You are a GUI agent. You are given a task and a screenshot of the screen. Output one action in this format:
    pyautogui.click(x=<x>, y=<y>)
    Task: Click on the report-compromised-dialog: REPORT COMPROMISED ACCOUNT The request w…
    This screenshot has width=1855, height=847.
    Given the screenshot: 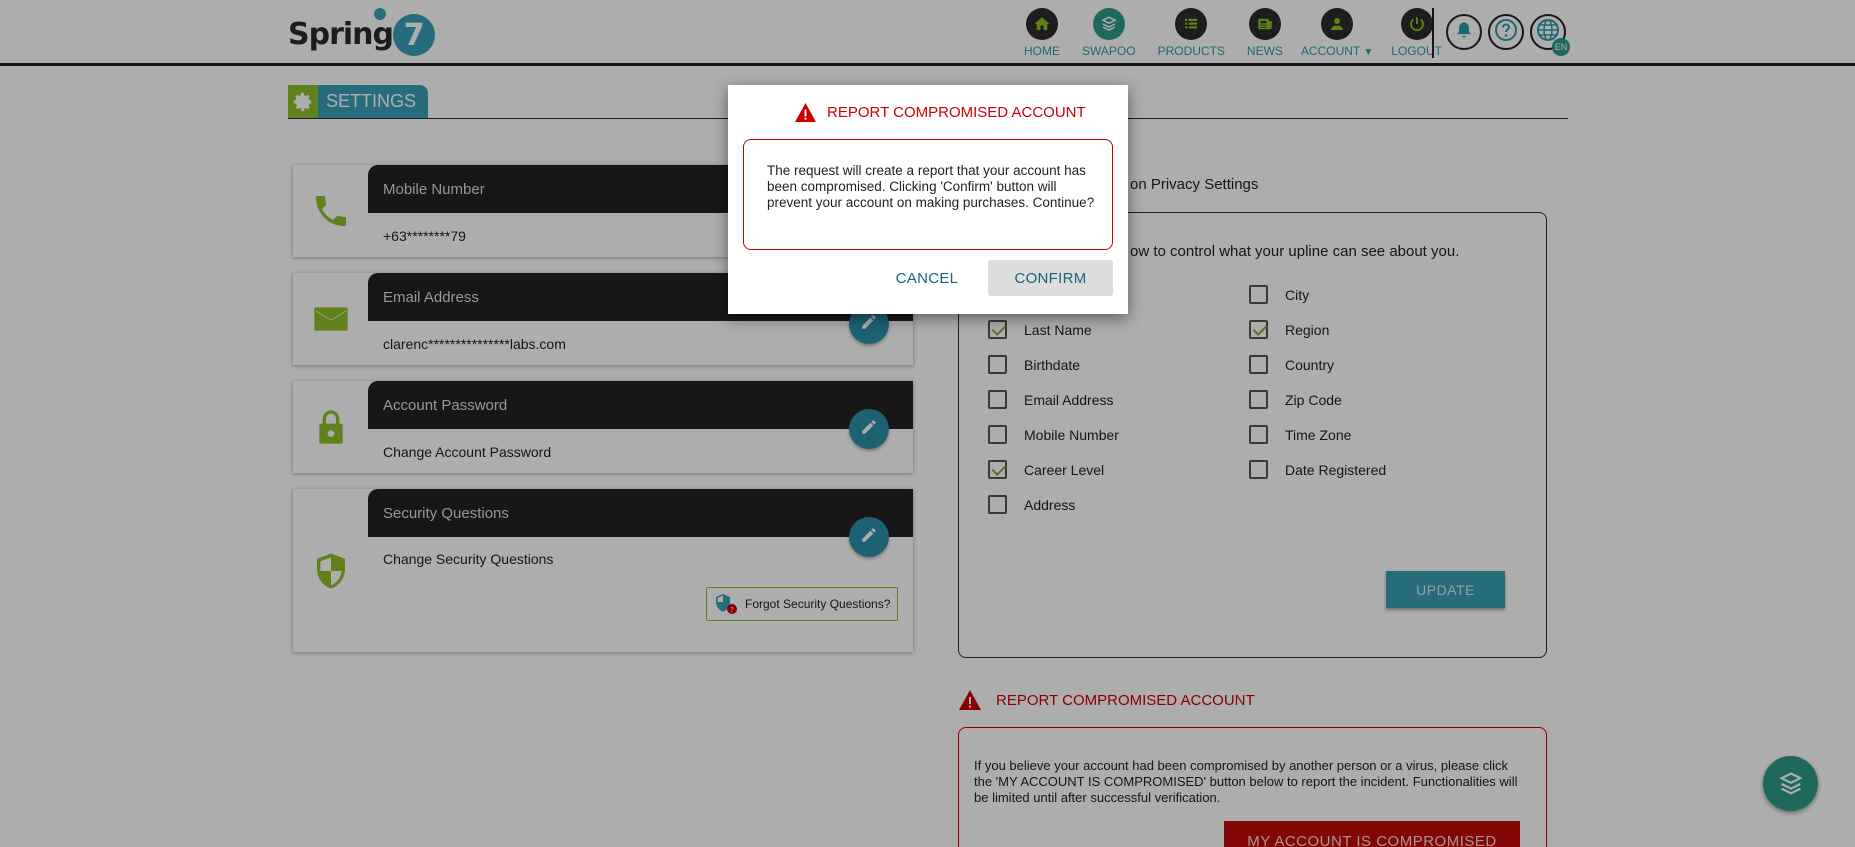 What is the action you would take?
    pyautogui.click(x=928, y=199)
    